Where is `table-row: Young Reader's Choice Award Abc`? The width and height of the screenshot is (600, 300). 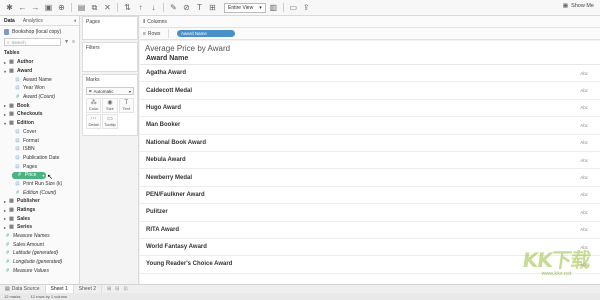
table-row: Young Reader's Choice Award Abc is located at coordinates (370, 265).